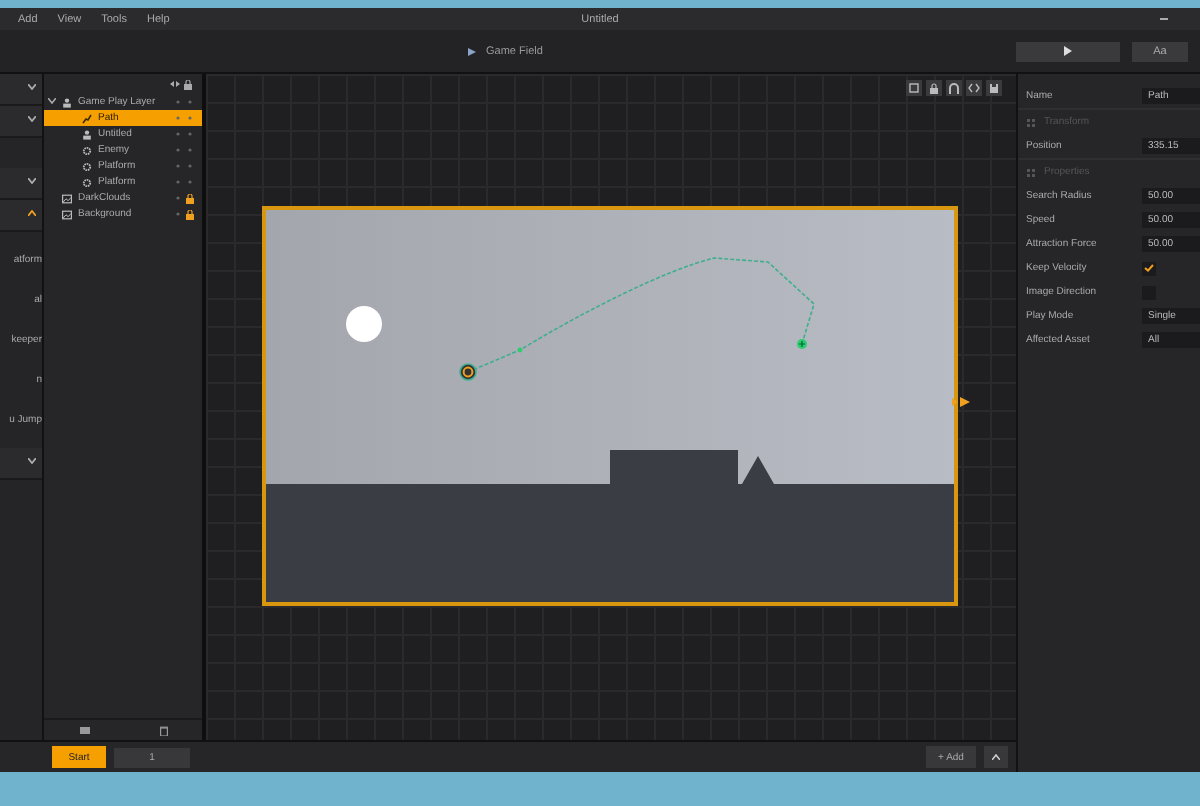 This screenshot has height=806, width=1200. I want to click on chevron-up-icon, so click(996, 757).